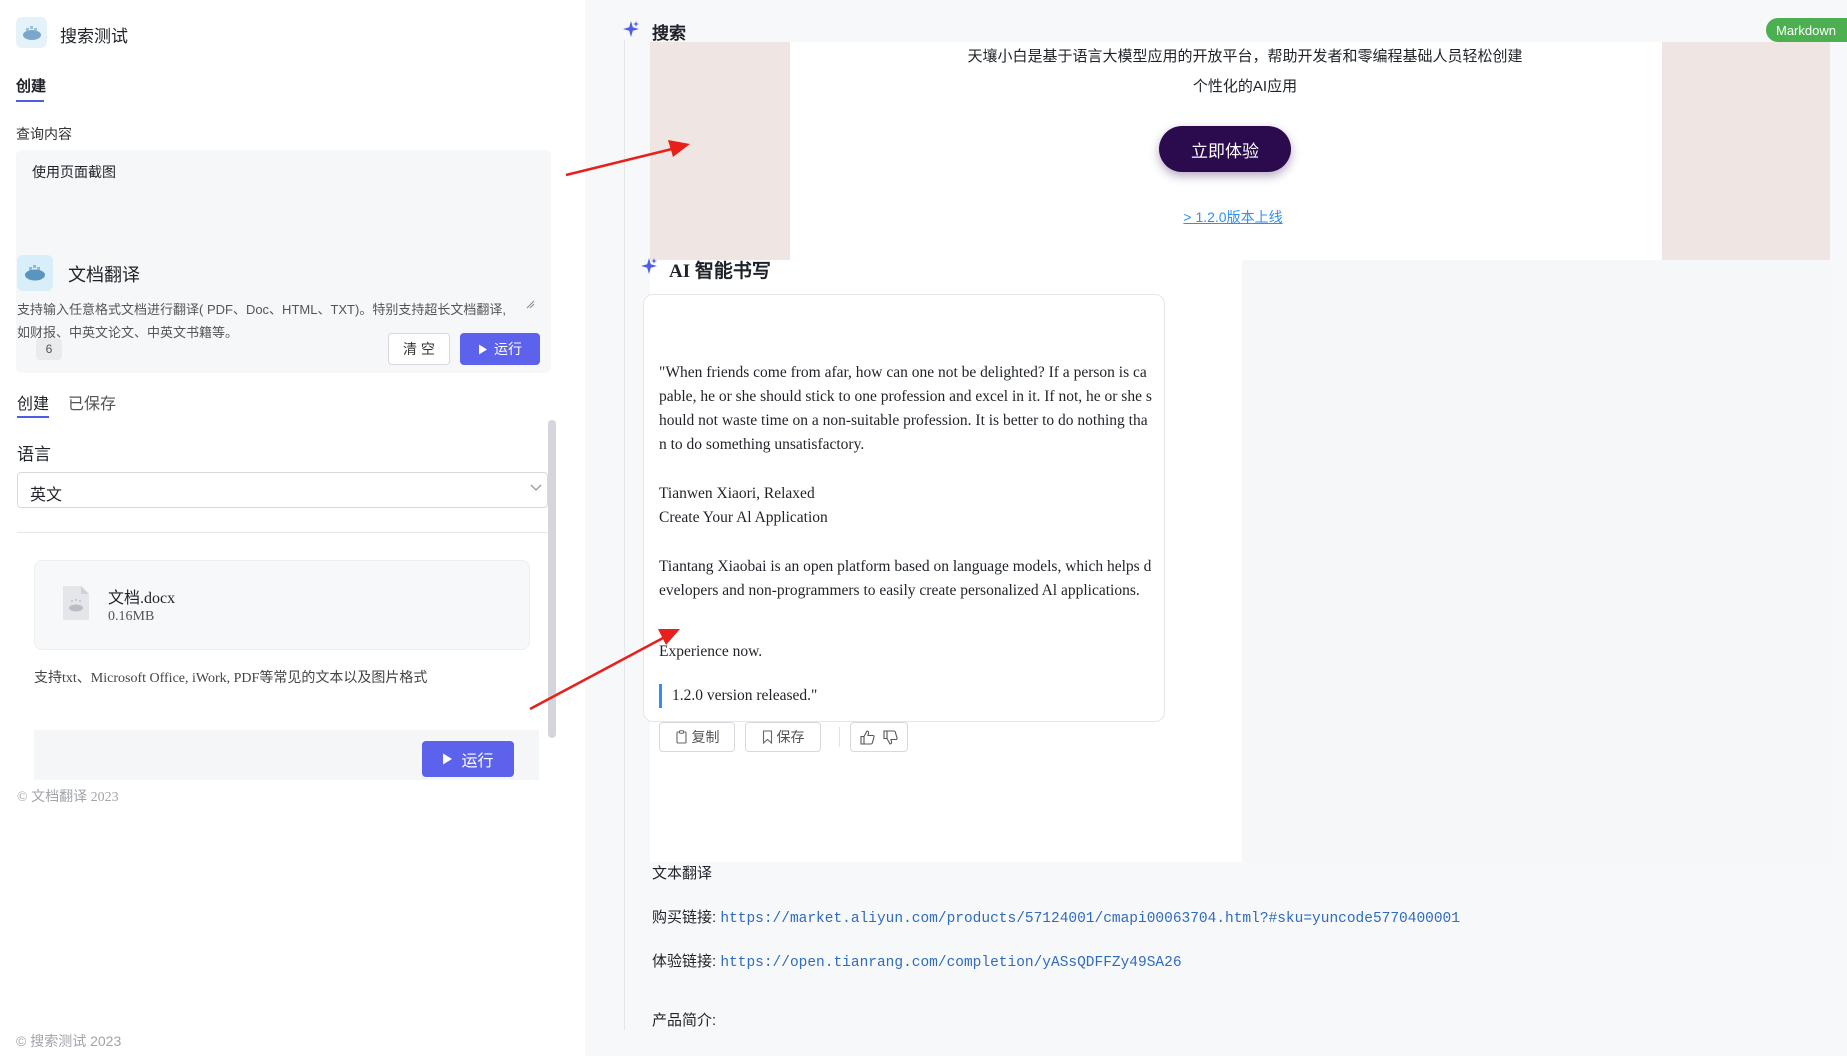  Describe the element at coordinates (790, 737) in the screenshot. I see `save-button-label: 保存` at that location.